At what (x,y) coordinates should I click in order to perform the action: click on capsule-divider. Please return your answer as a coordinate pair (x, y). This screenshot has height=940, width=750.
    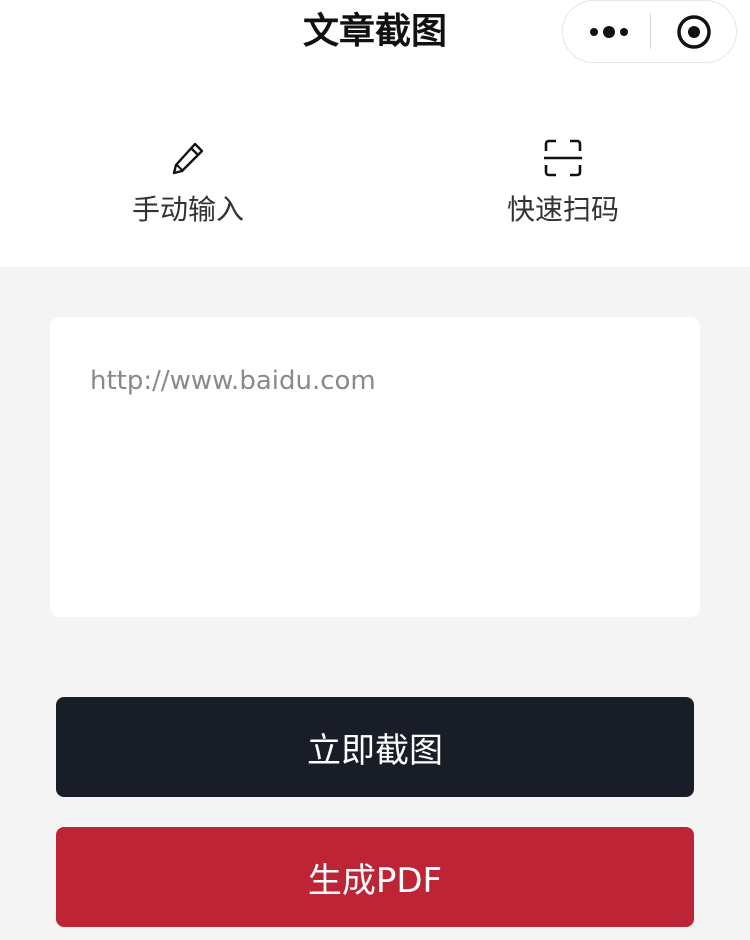
    Looking at the image, I should click on (650, 31).